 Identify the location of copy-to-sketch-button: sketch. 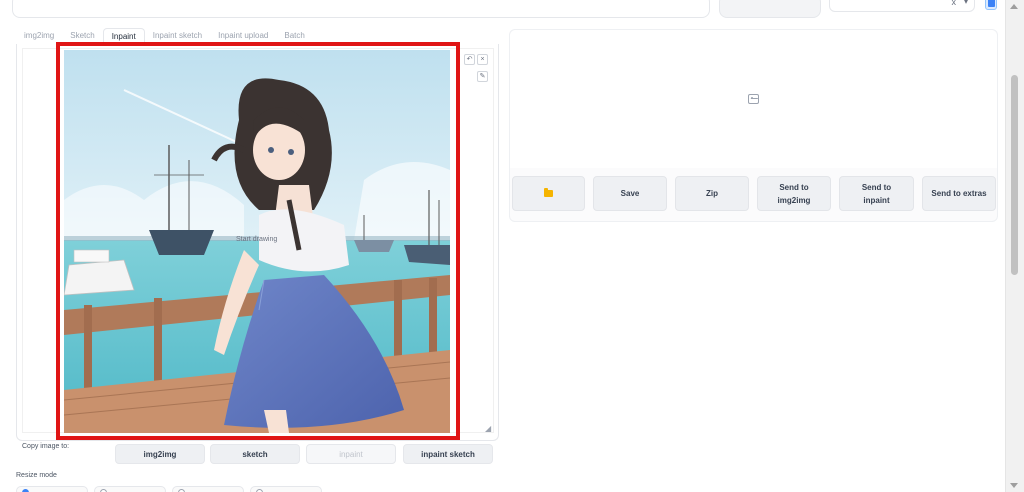
(255, 454).